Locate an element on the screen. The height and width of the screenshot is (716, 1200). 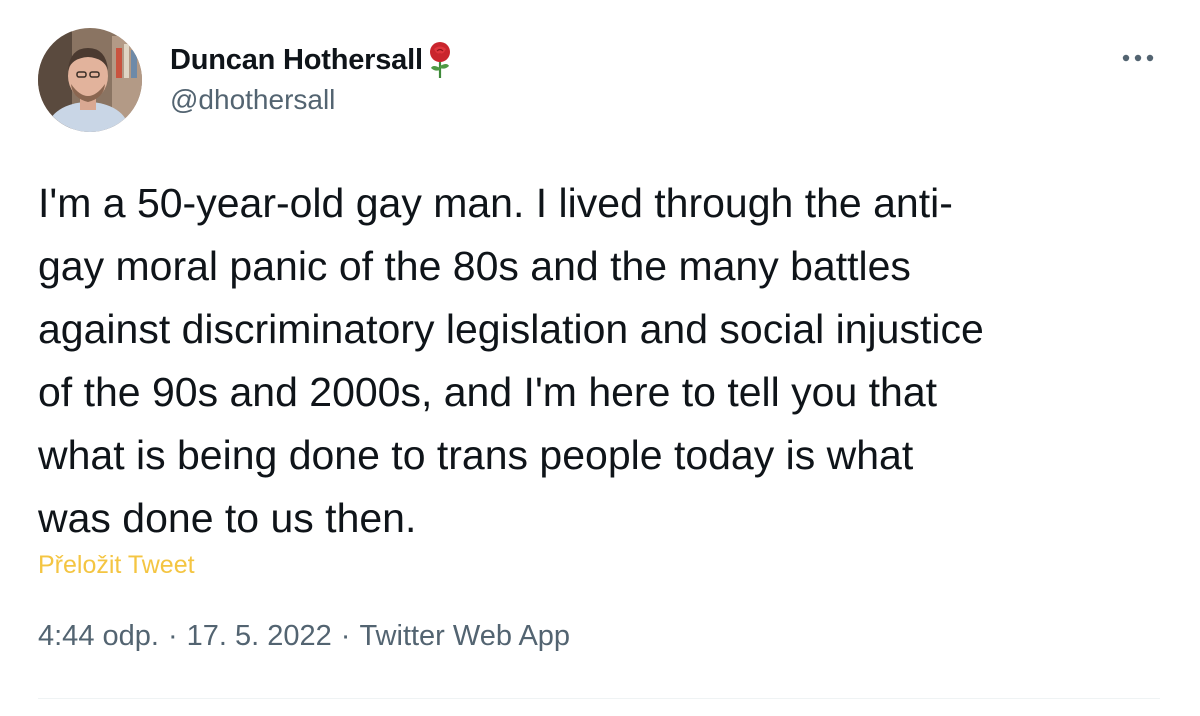
more-button is located at coordinates (1138, 58).